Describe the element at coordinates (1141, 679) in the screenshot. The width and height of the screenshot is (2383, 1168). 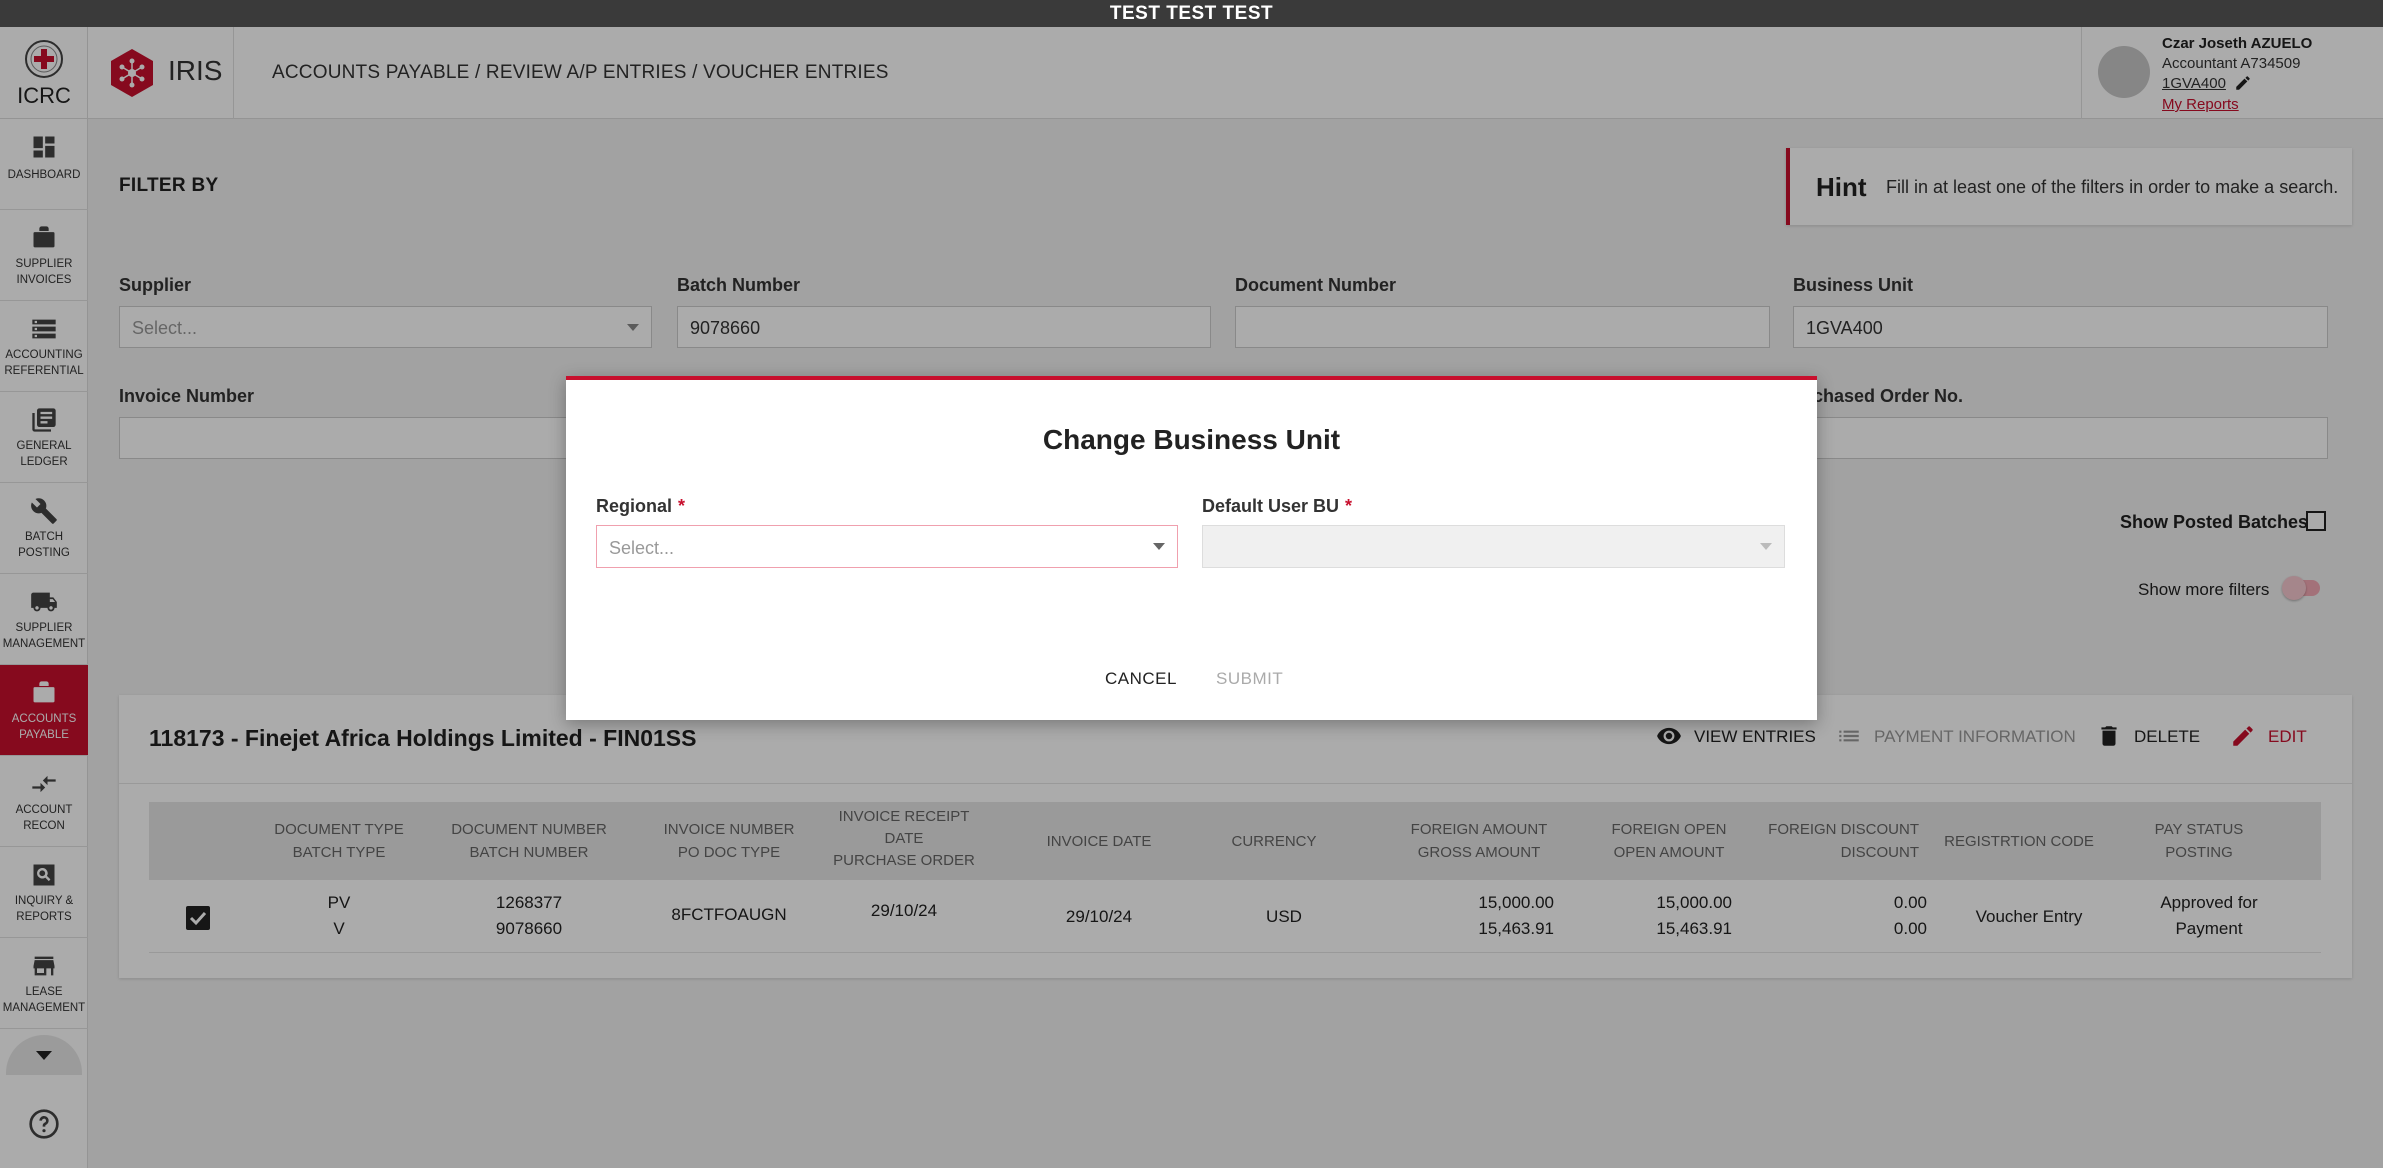
I see `cancel-button: CANCEL` at that location.